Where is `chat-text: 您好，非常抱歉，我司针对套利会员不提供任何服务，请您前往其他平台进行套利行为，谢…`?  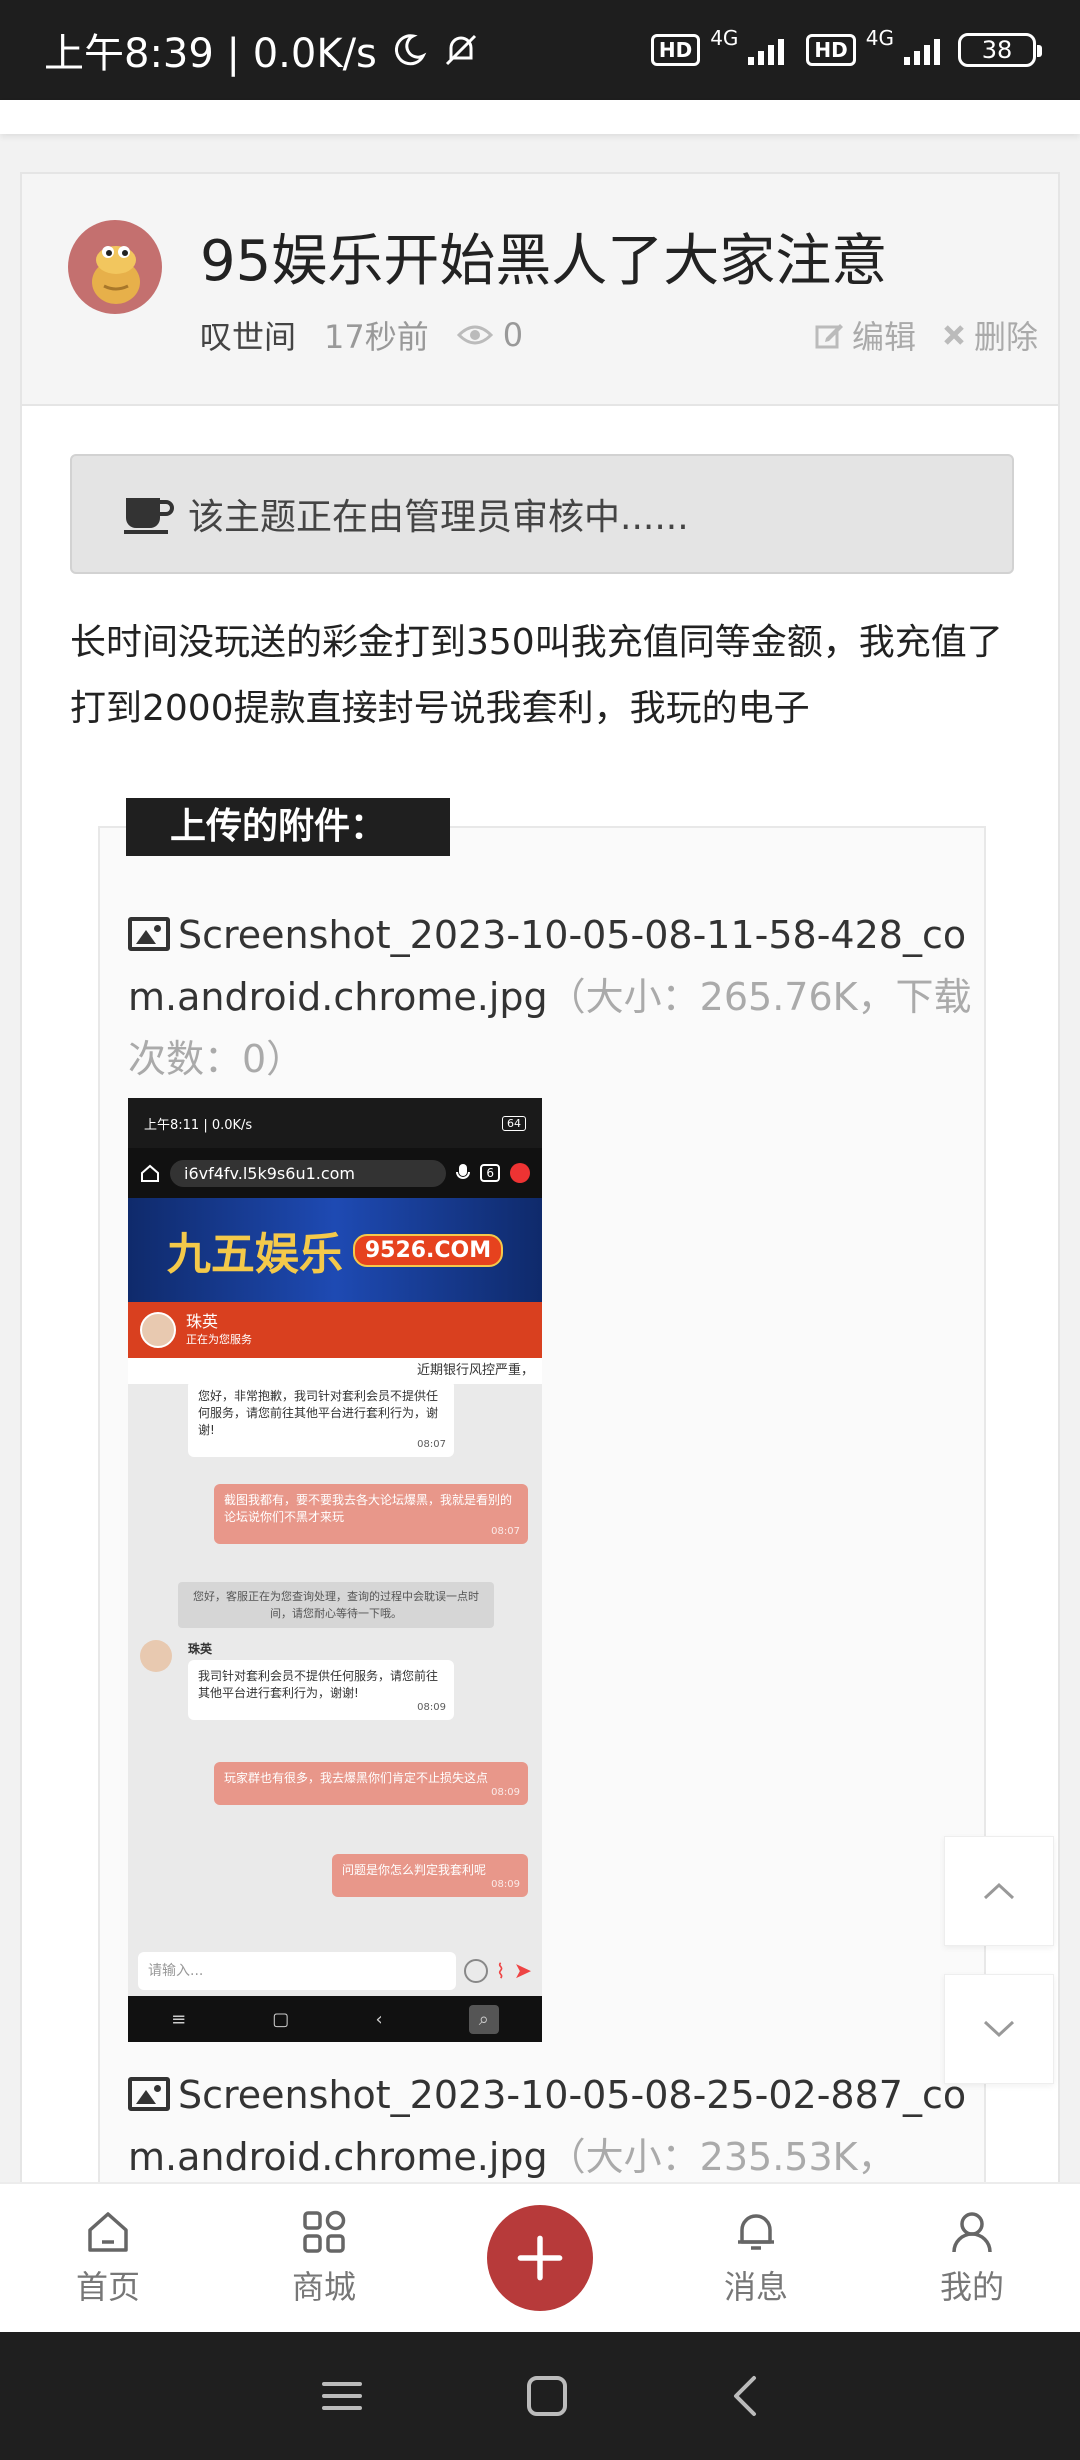
chat-text: 您好，非常抱歉，我司针对套利会员不提供任何服务，请您前往其他平台进行套利行为，谢… is located at coordinates (318, 1413).